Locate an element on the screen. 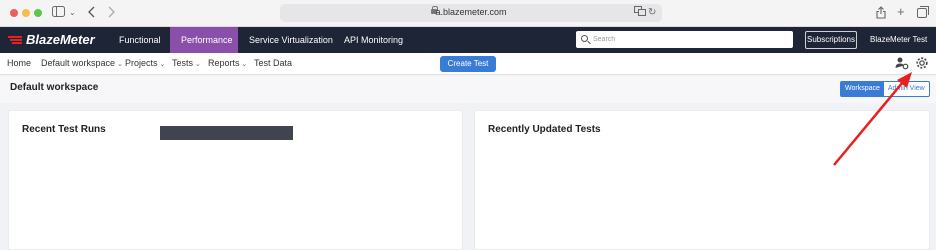  subnav-label: Tests is located at coordinates (183, 63).